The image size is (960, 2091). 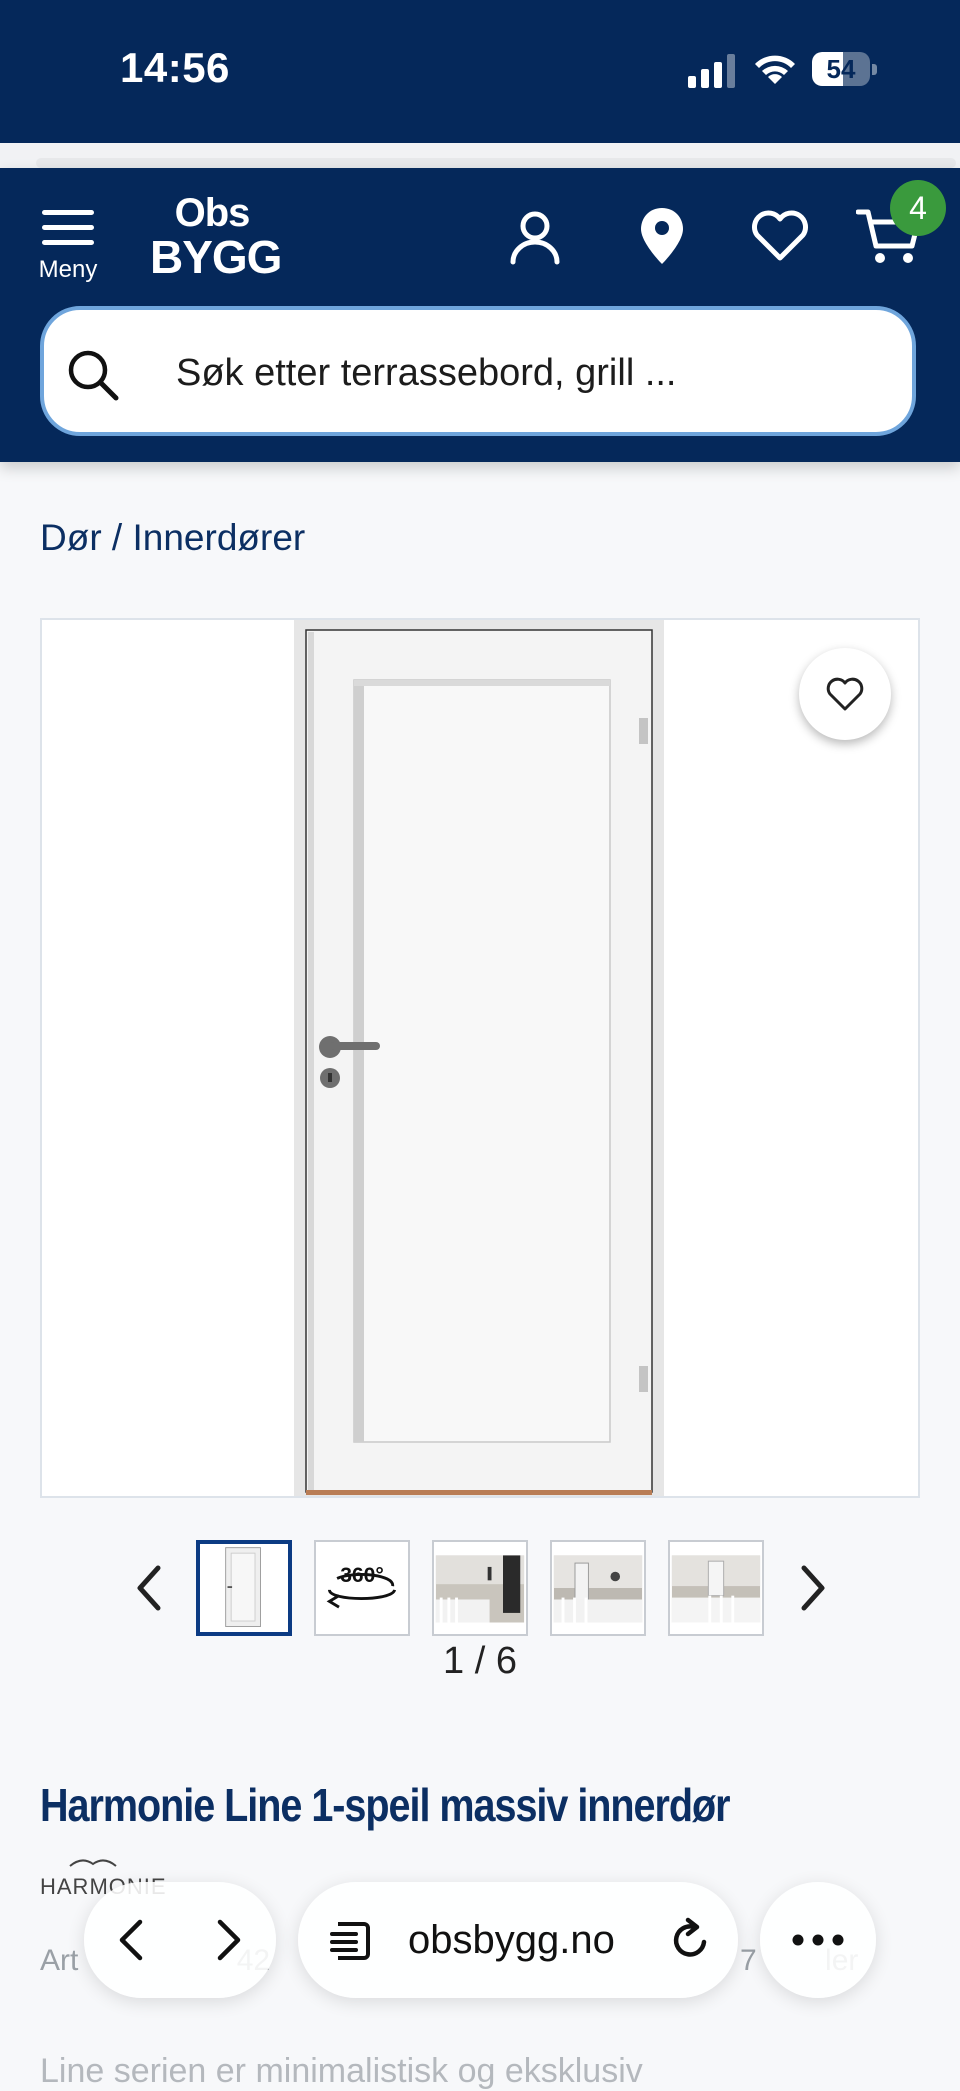 What do you see at coordinates (511, 1940) in the screenshot?
I see `url-text: obsbygg.no` at bounding box center [511, 1940].